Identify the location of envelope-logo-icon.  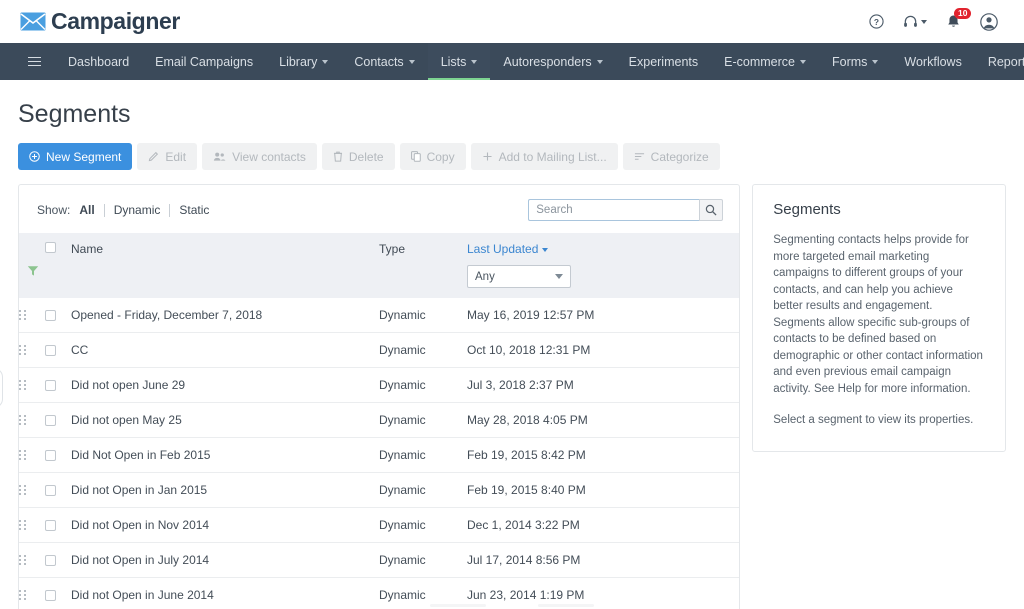
(33, 21).